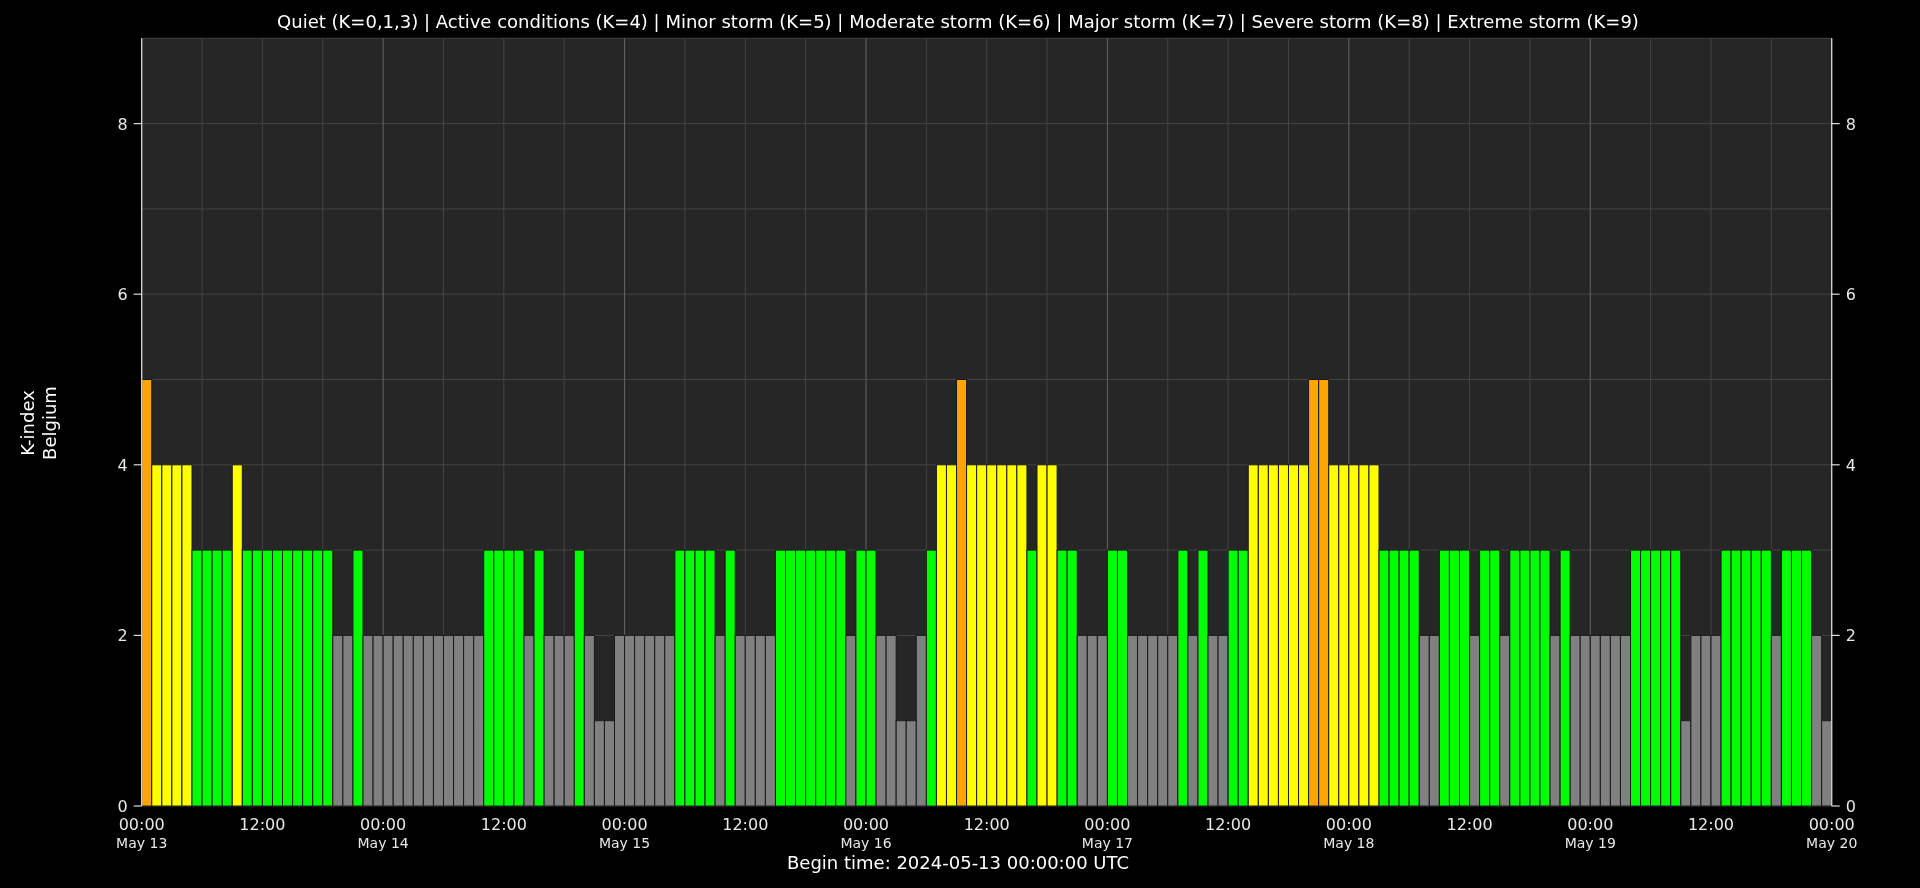 Image resolution: width=1920 pixels, height=888 pixels. I want to click on y-axis-title: Belgium, so click(49, 423).